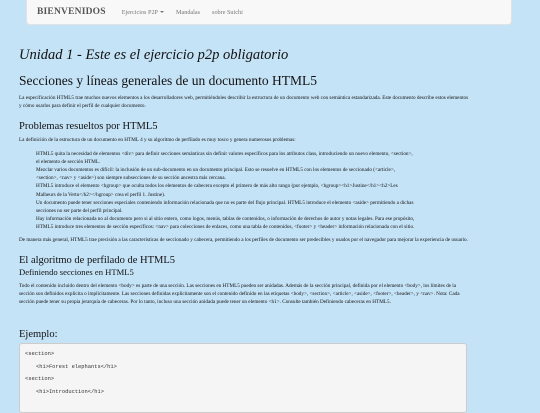  What do you see at coordinates (188, 12) in the screenshot?
I see `nav-item-mandalas: Mandalas` at bounding box center [188, 12].